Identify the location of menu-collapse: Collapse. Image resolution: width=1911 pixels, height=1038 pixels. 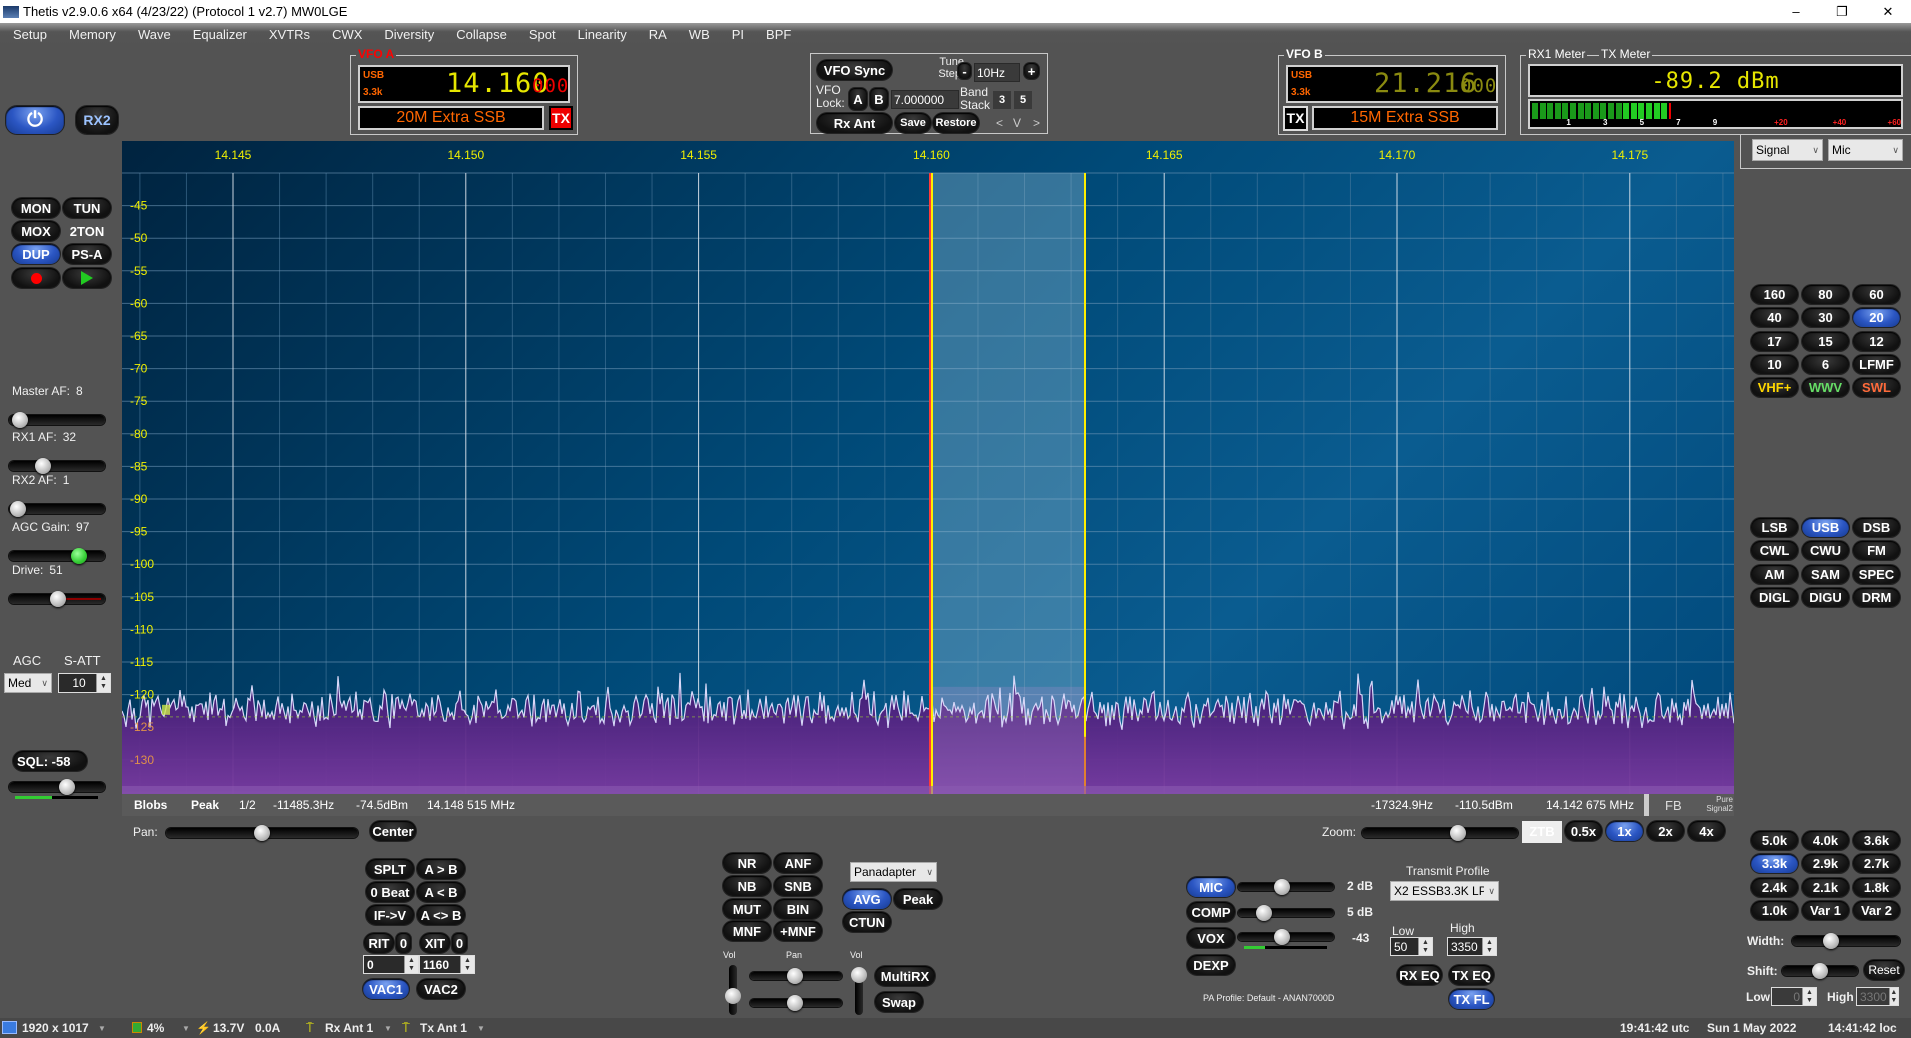
(479, 34).